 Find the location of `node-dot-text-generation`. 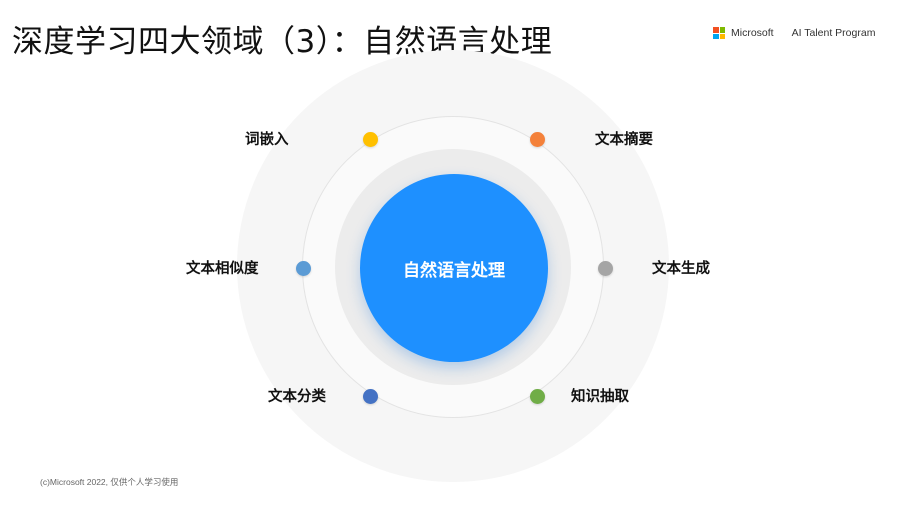

node-dot-text-generation is located at coordinates (605, 268).